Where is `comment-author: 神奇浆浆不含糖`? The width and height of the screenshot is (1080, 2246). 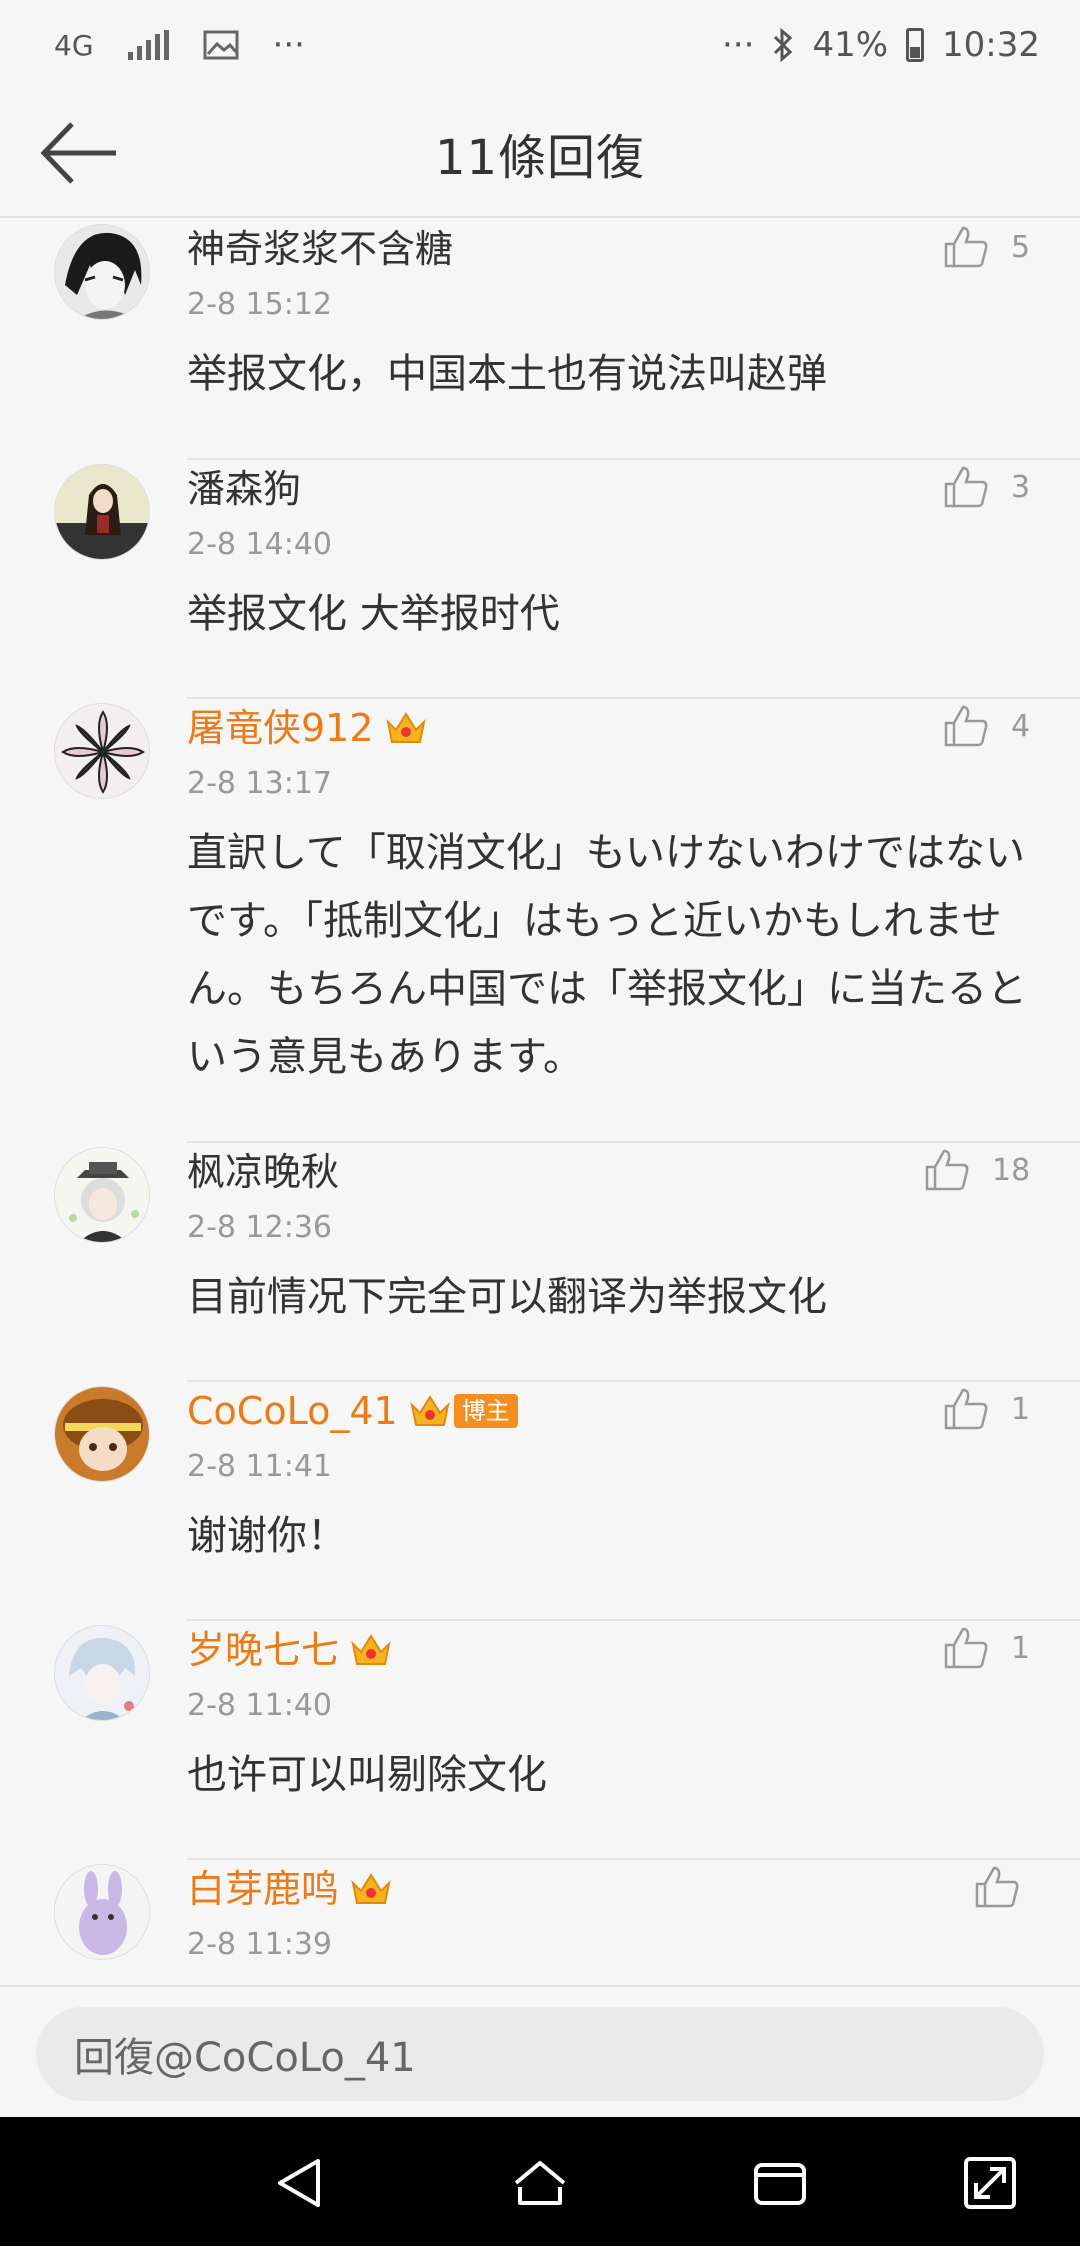
comment-author: 神奇浆浆不含糖 is located at coordinates (613, 249).